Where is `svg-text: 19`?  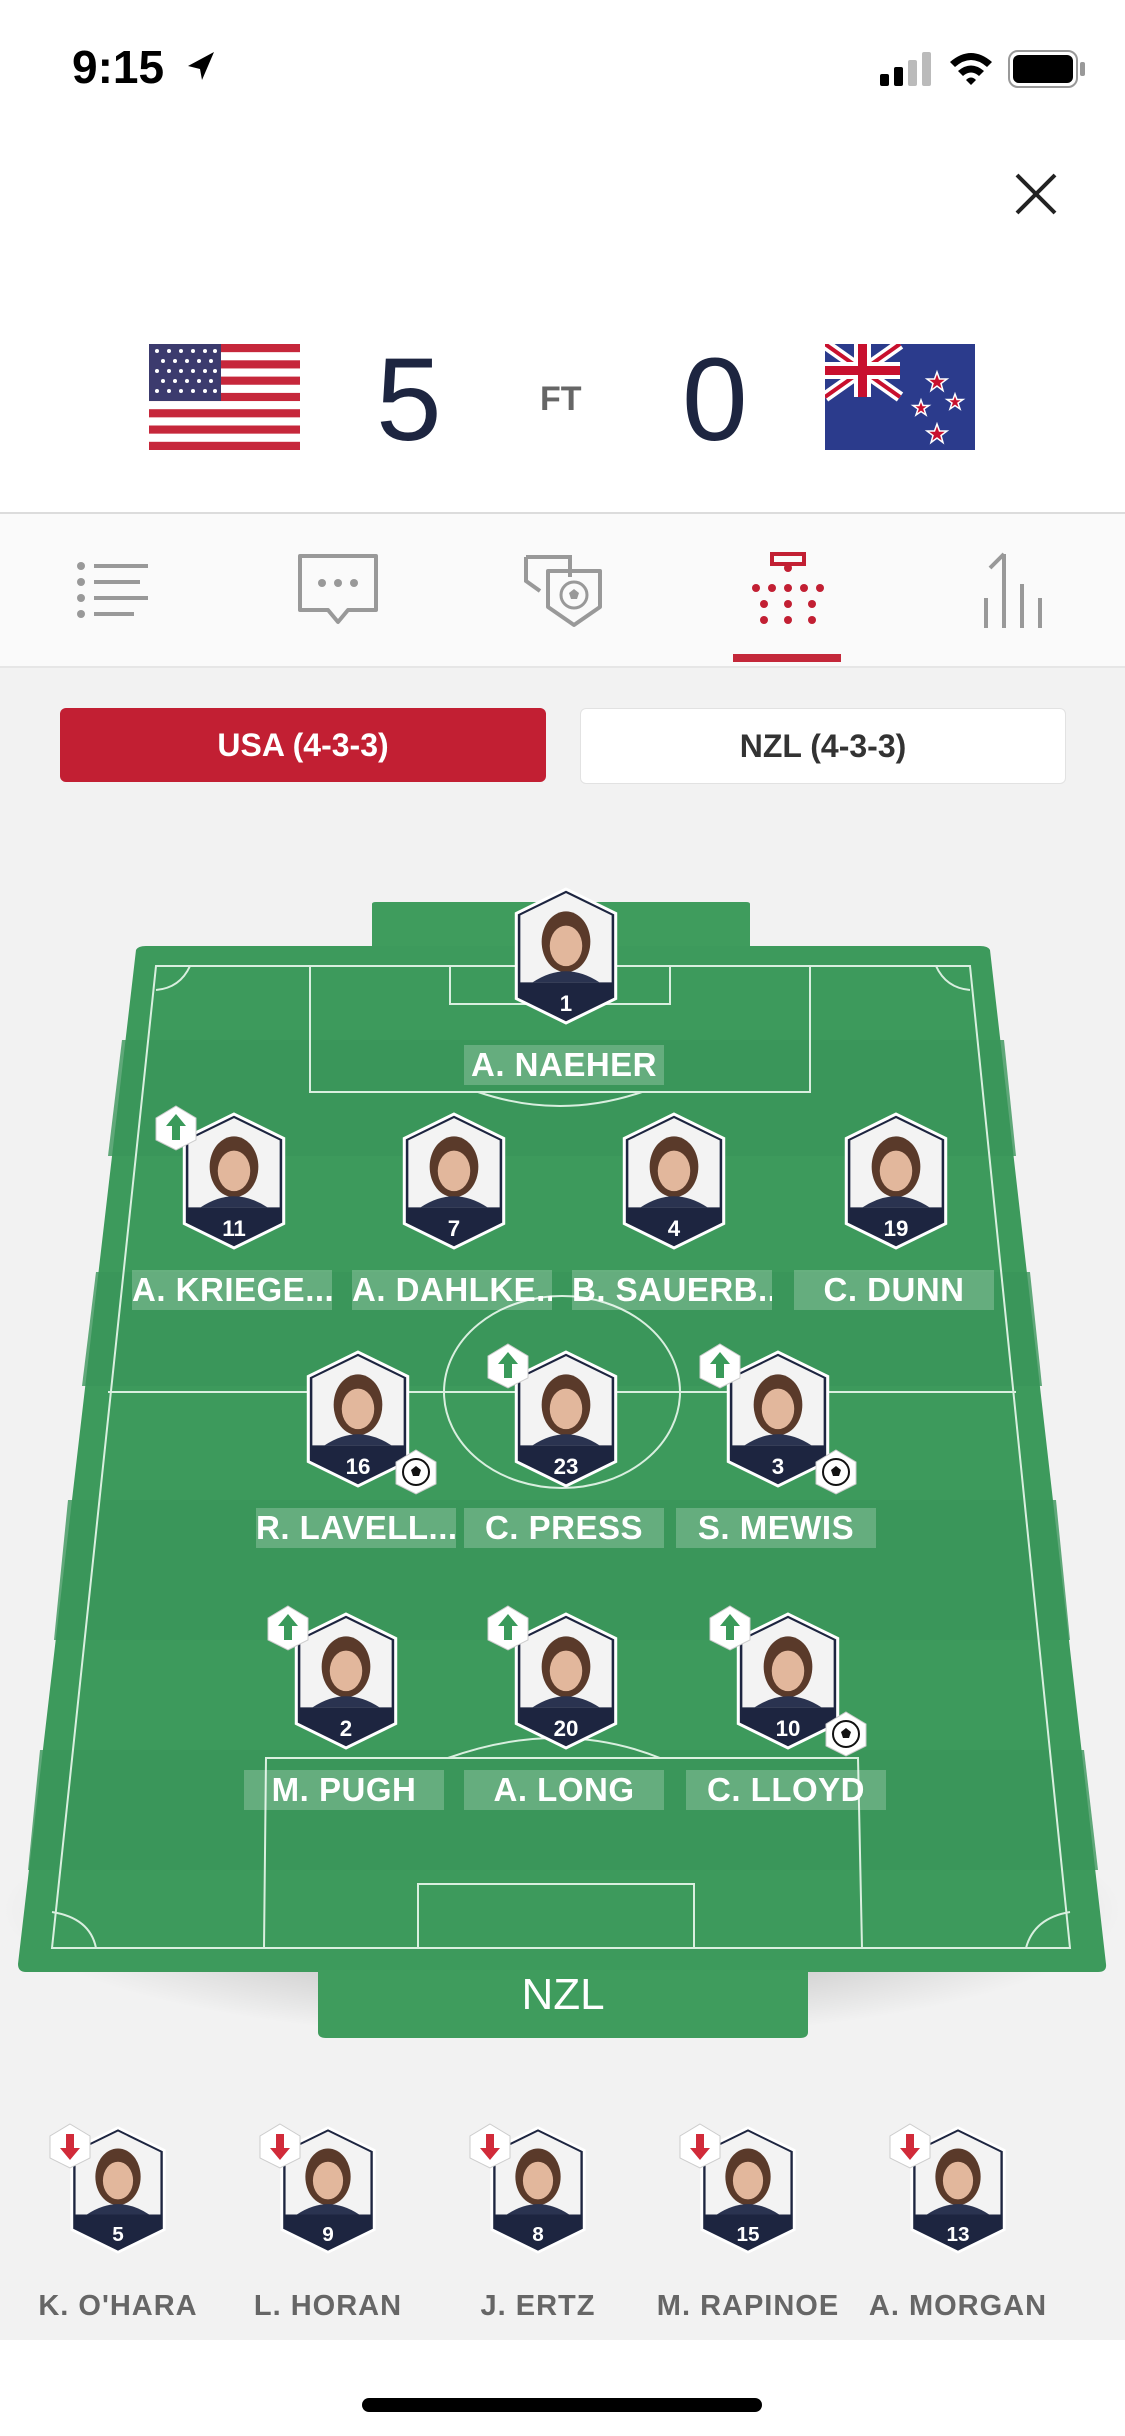
svg-text: 19 is located at coordinates (896, 1228).